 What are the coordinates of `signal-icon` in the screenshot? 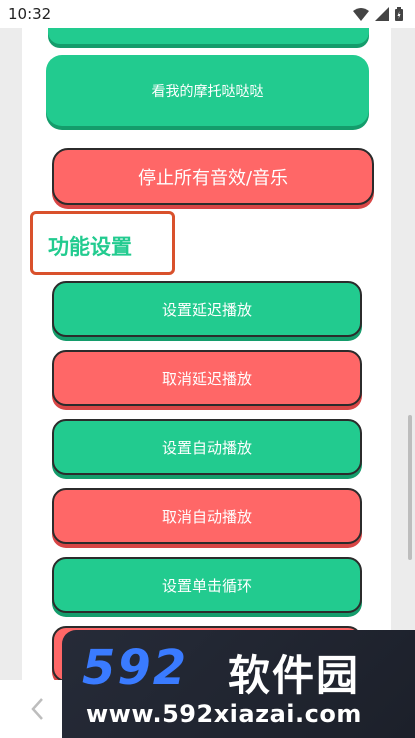 It's located at (382, 14).